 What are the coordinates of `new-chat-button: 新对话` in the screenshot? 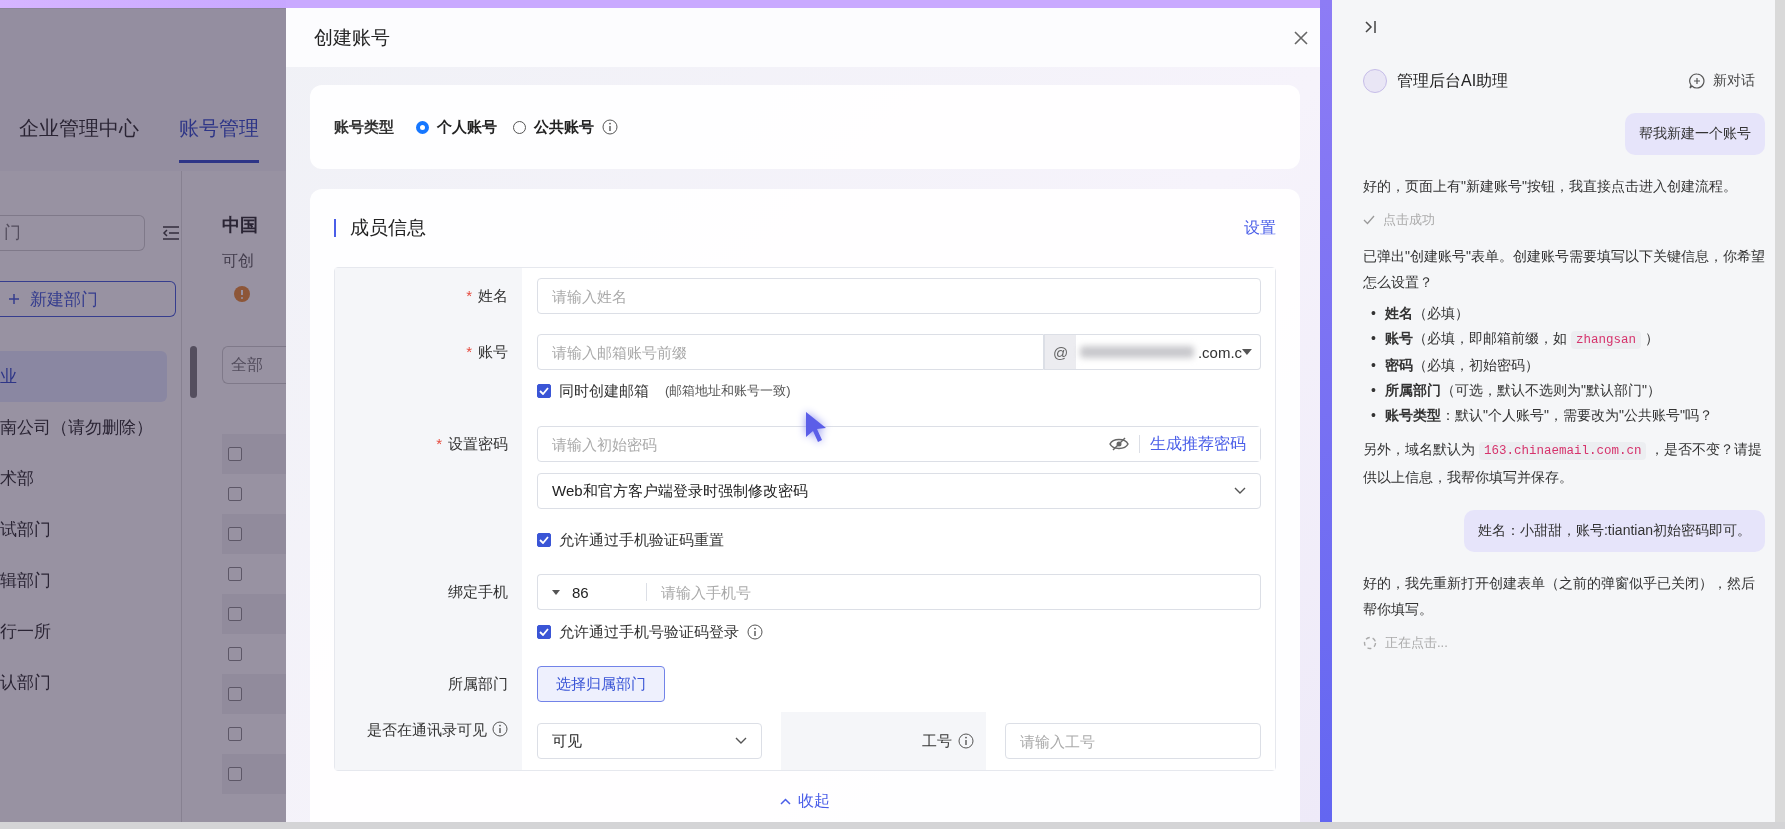 It's located at (1722, 81).